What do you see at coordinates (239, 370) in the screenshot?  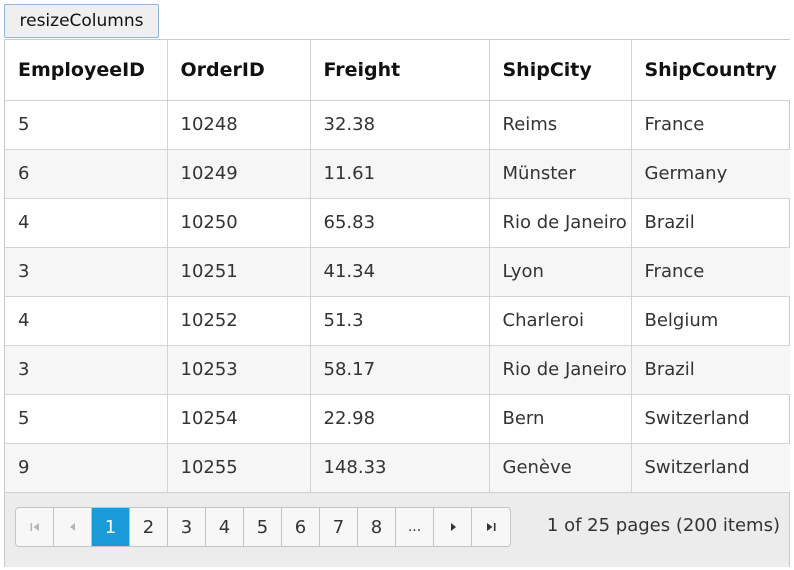 I see `table-cell: 10253` at bounding box center [239, 370].